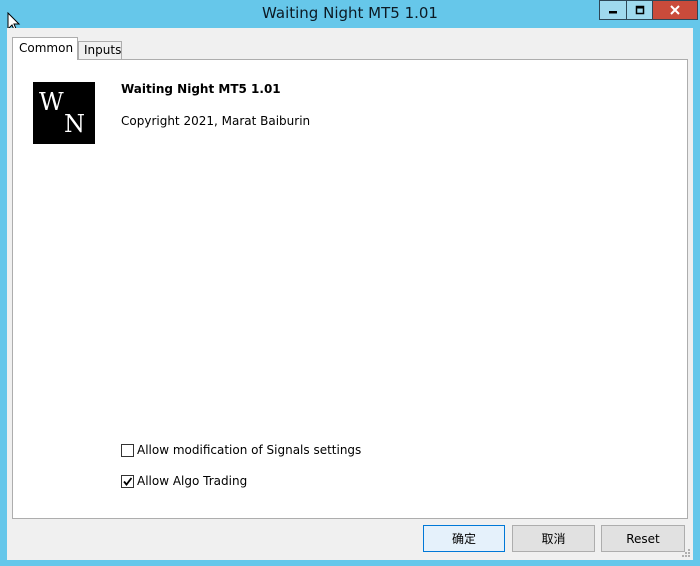 This screenshot has width=700, height=566. Describe the element at coordinates (74, 124) in the screenshot. I see `logo-letter-n: N` at that location.